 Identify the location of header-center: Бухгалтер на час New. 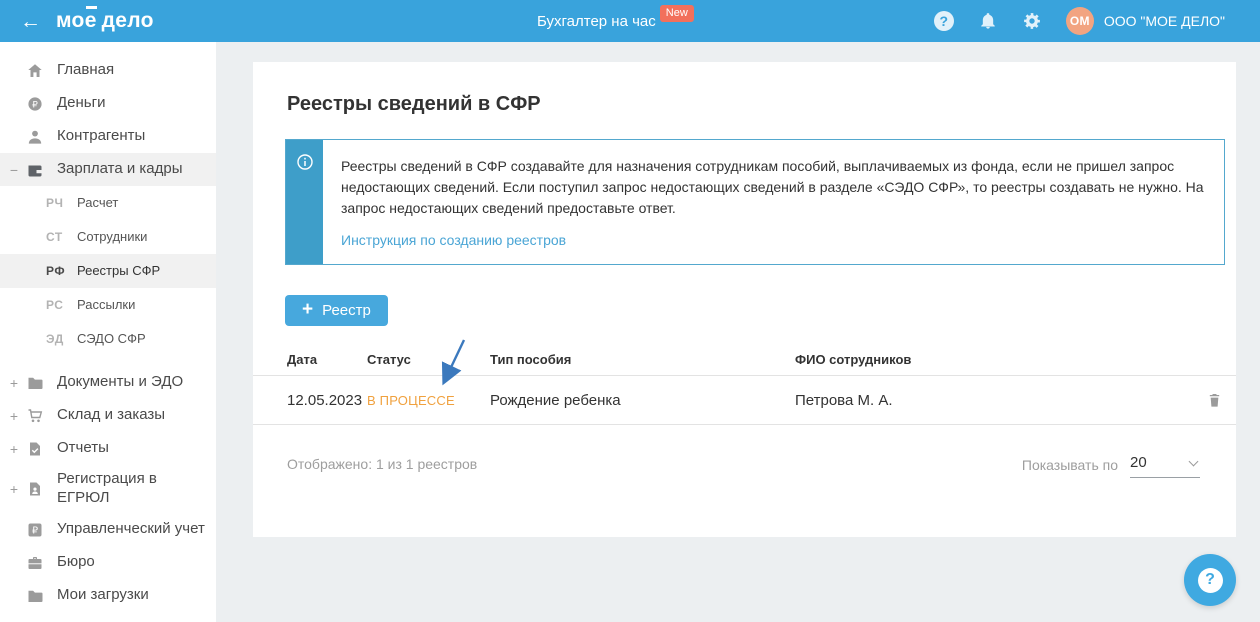
(615, 21).